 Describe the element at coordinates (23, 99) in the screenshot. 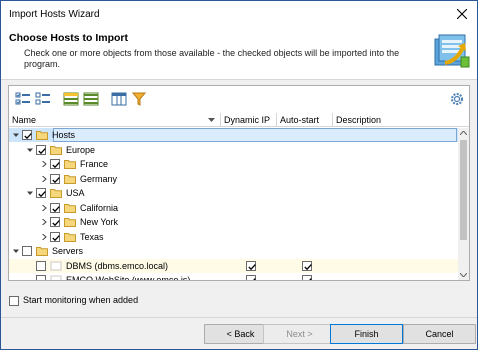

I see `check-all-icon` at that location.